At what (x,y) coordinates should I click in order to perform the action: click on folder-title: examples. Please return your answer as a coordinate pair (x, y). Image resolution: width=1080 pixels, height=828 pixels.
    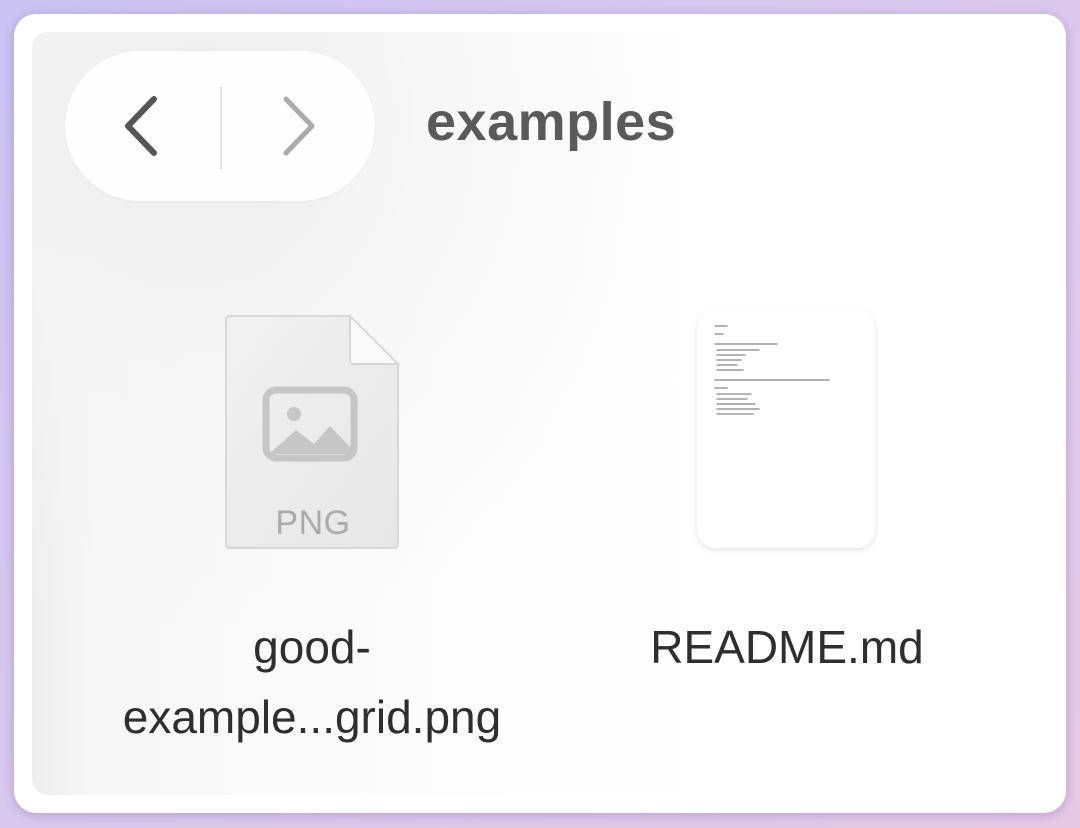
    Looking at the image, I should click on (551, 122).